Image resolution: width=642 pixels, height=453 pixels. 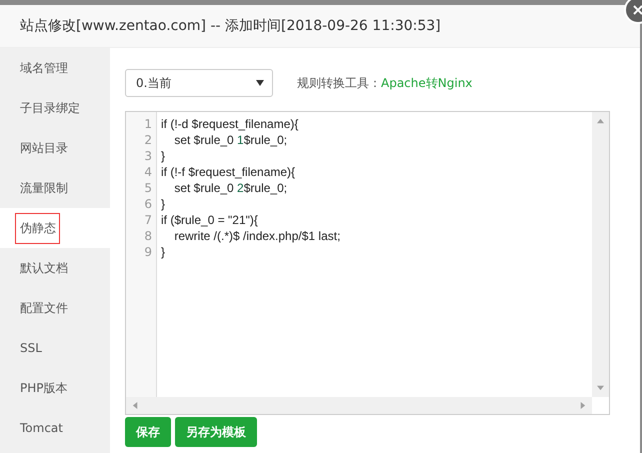 I want to click on line-number: 4, so click(x=148, y=172).